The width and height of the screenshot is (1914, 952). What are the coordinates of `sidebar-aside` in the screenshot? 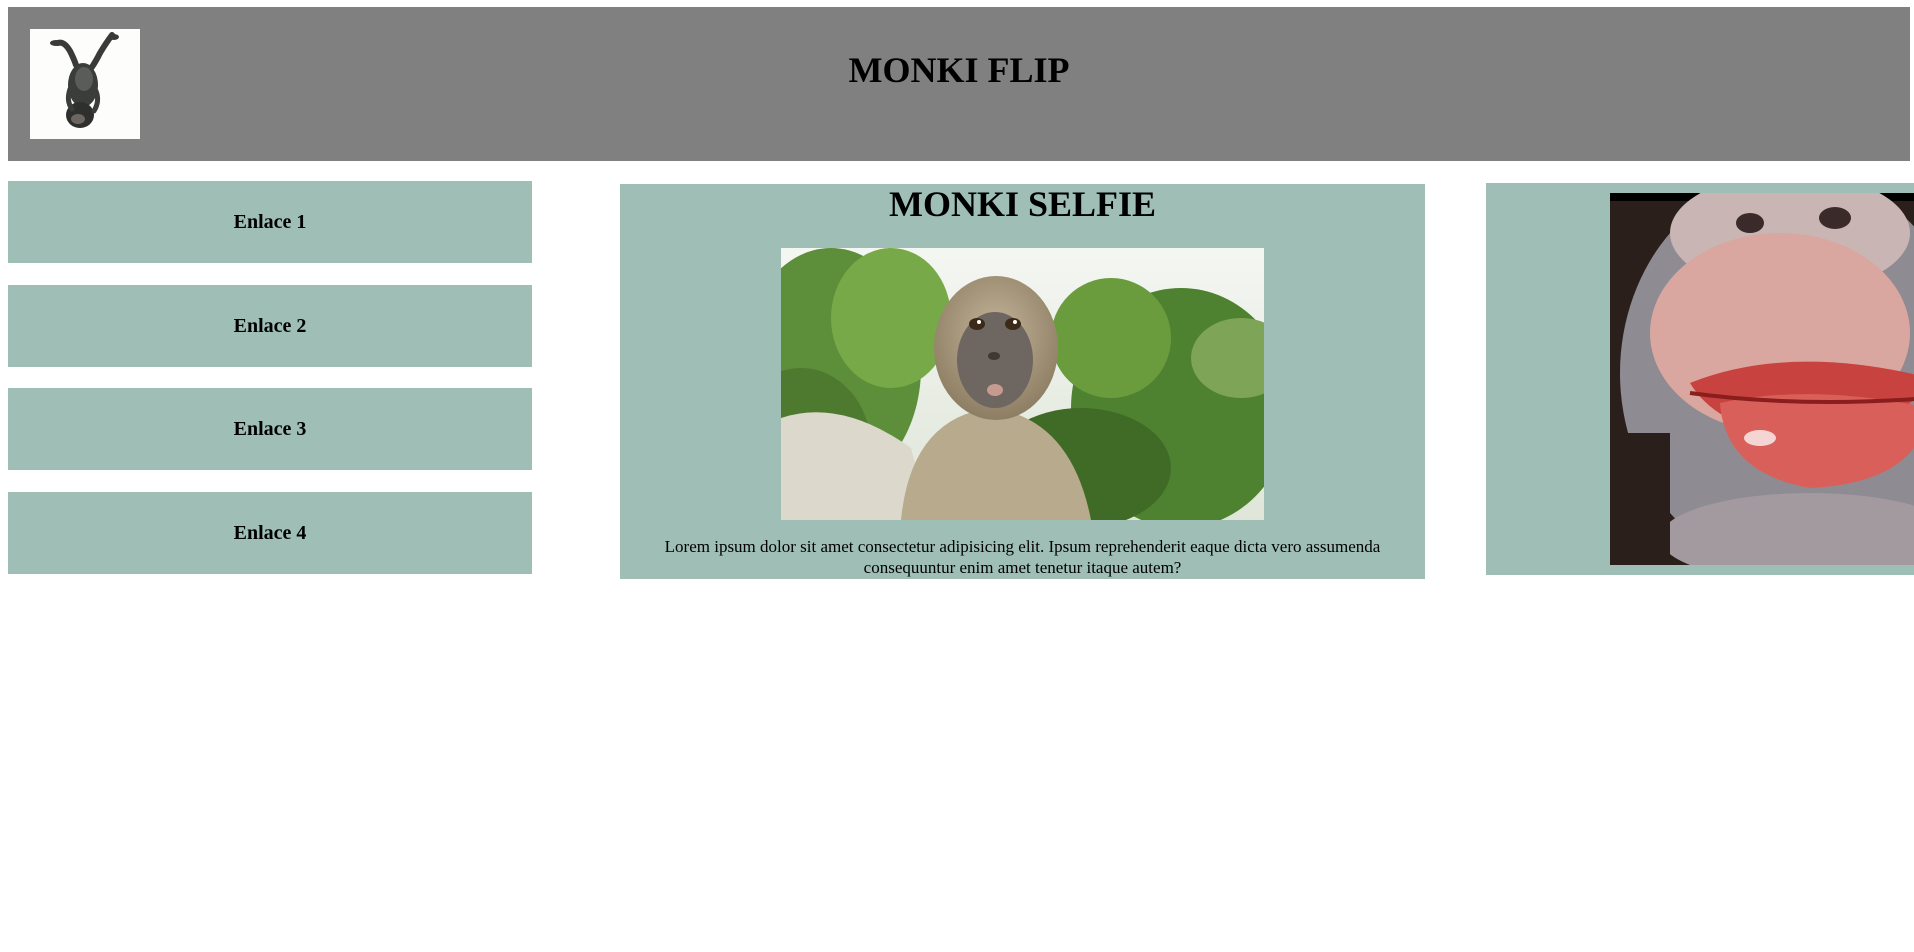 It's located at (1700, 379).